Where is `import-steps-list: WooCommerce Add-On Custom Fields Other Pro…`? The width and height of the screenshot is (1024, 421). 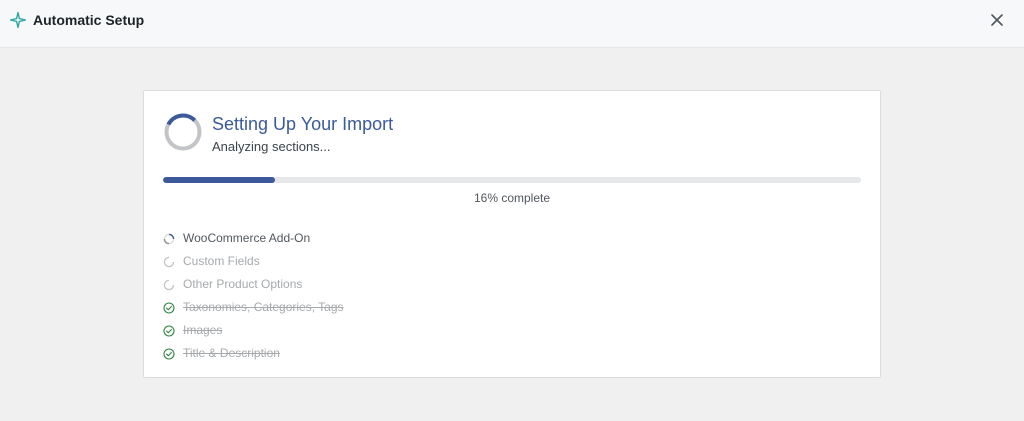
import-steps-list: WooCommerce Add-On Custom Fields Other Pro… is located at coordinates (363, 296).